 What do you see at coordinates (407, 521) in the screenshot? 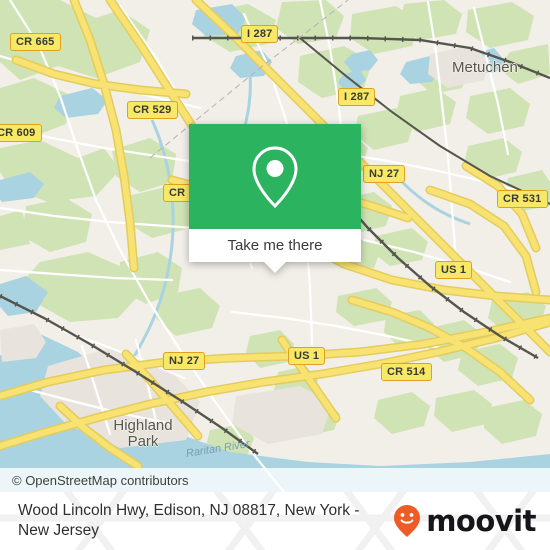
I see `moovit-smiley-pin-icon` at bounding box center [407, 521].